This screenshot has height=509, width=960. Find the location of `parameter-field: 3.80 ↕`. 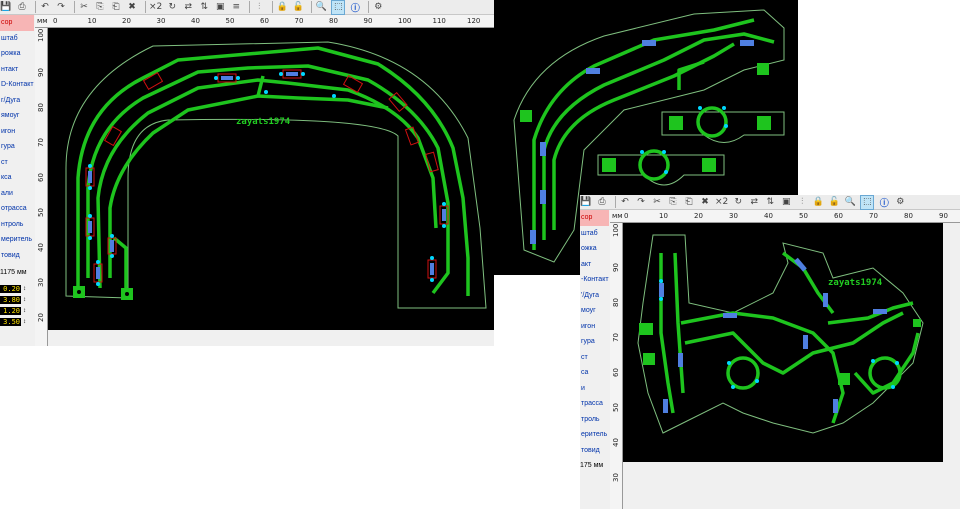

parameter-field: 3.80 ↕ is located at coordinates (17, 300).